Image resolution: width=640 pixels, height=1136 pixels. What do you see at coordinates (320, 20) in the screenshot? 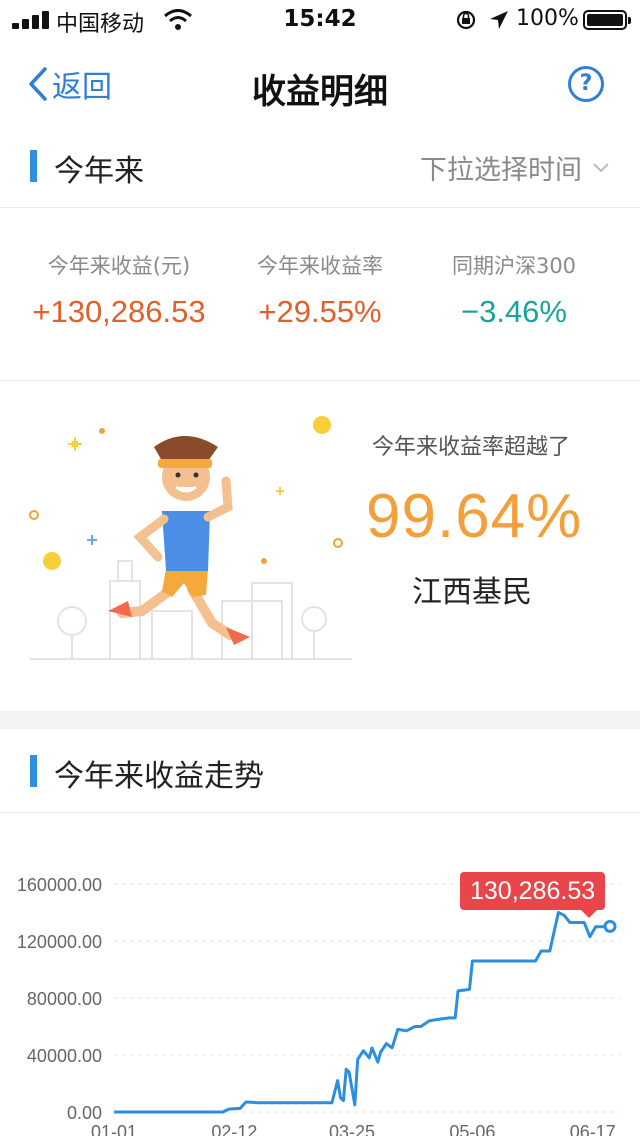
I see `status-bar: 中国移动 15:42 100%` at bounding box center [320, 20].